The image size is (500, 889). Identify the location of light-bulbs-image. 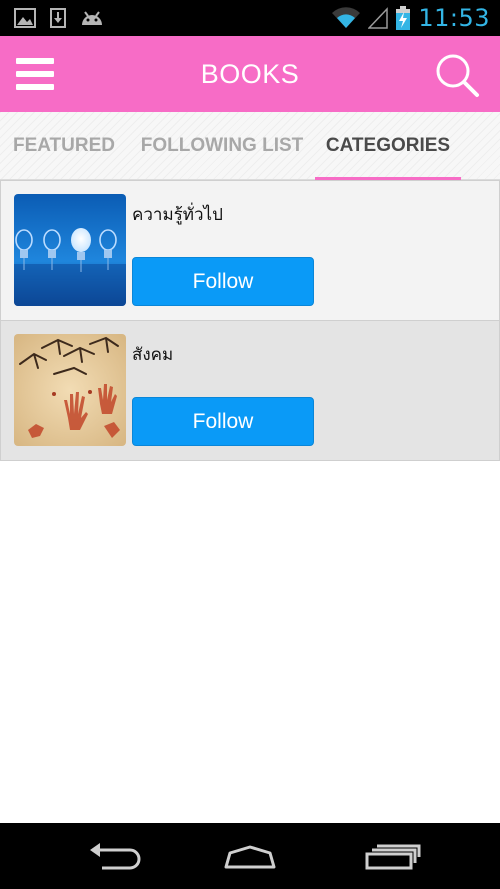
(70, 250).